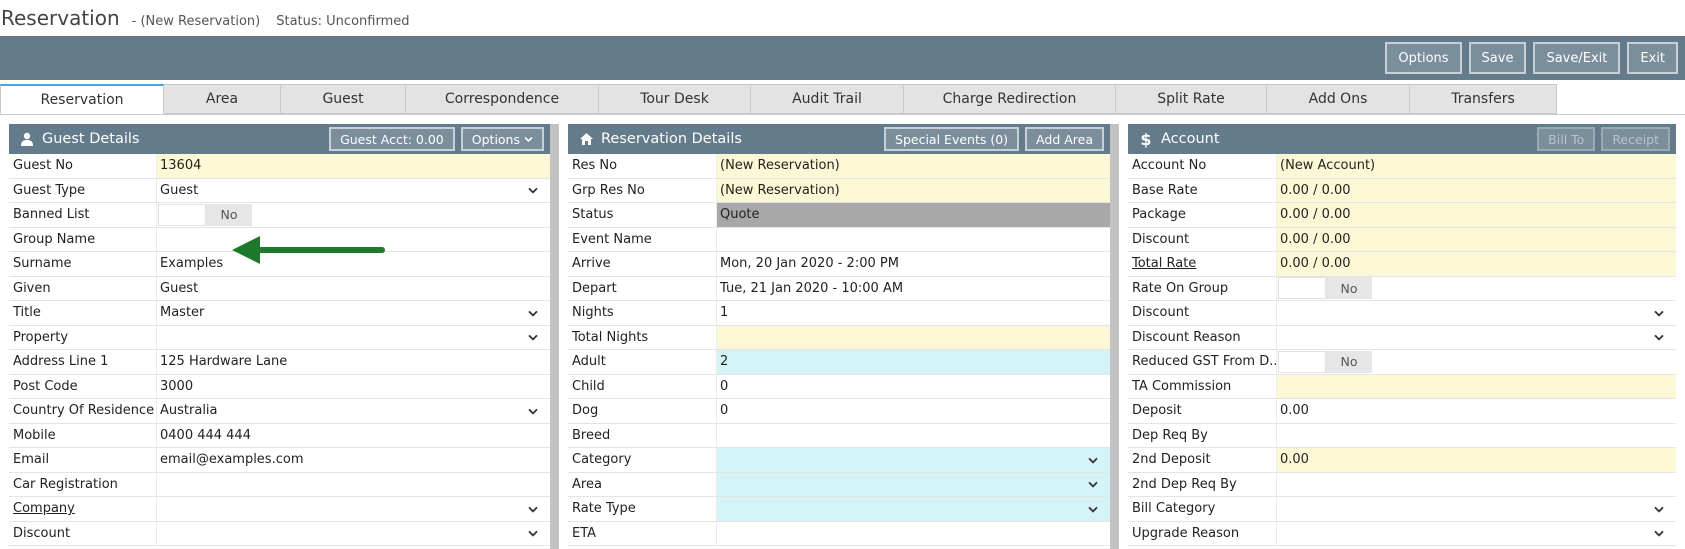 The image size is (1685, 549). Describe the element at coordinates (353, 386) in the screenshot. I see `post-code-field: 3000` at that location.